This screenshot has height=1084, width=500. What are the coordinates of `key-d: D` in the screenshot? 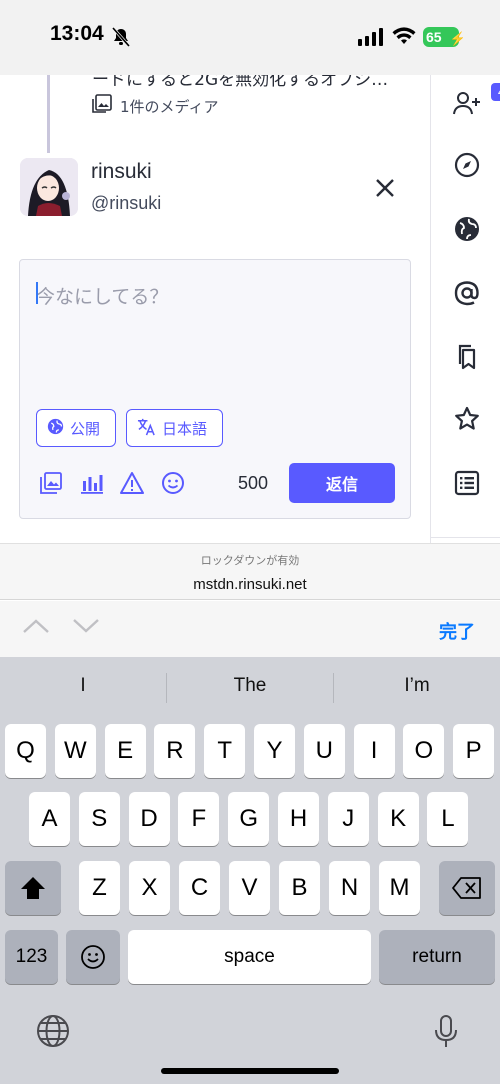 It's located at (149, 819).